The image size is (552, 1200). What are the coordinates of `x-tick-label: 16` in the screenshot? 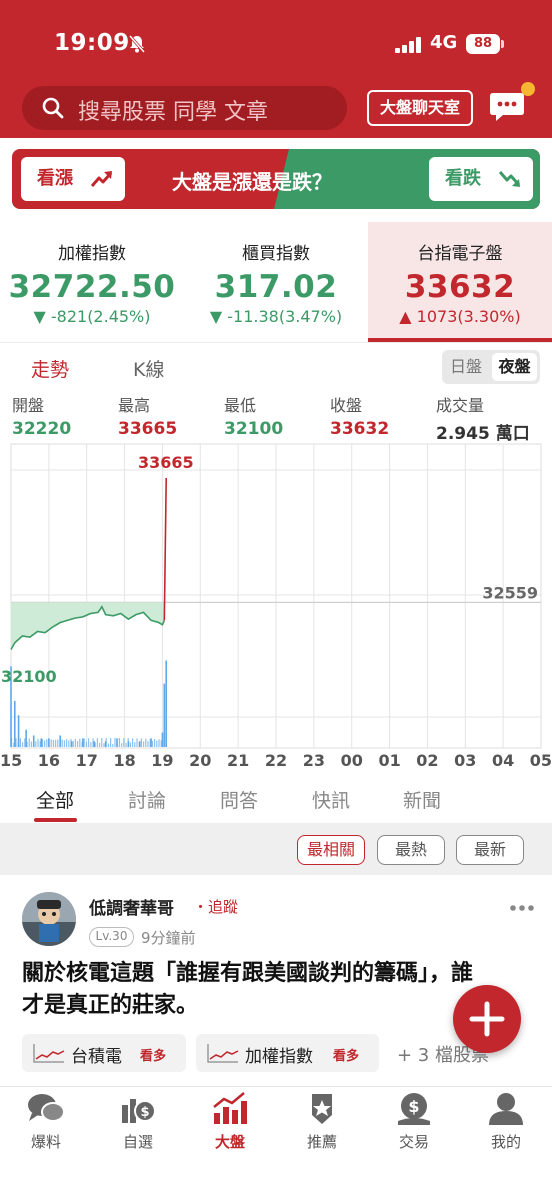 It's located at (49, 760).